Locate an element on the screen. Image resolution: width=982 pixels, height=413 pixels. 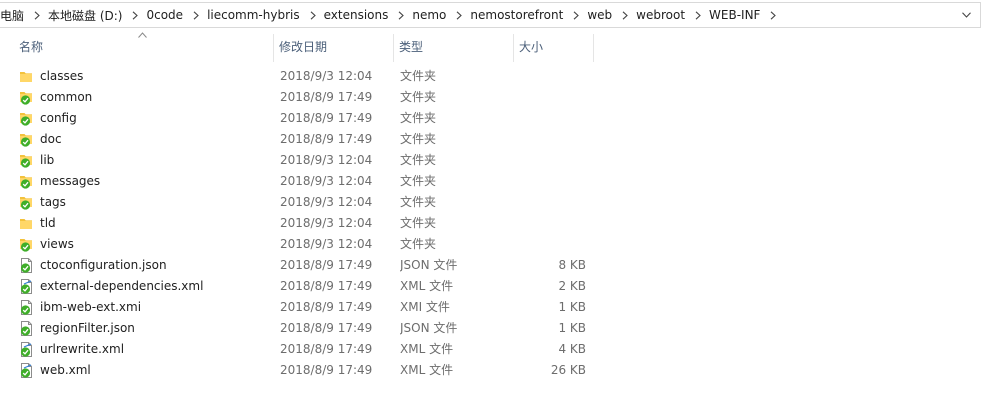
breadcrumb-label: liecomm-hybris is located at coordinates (254, 15).